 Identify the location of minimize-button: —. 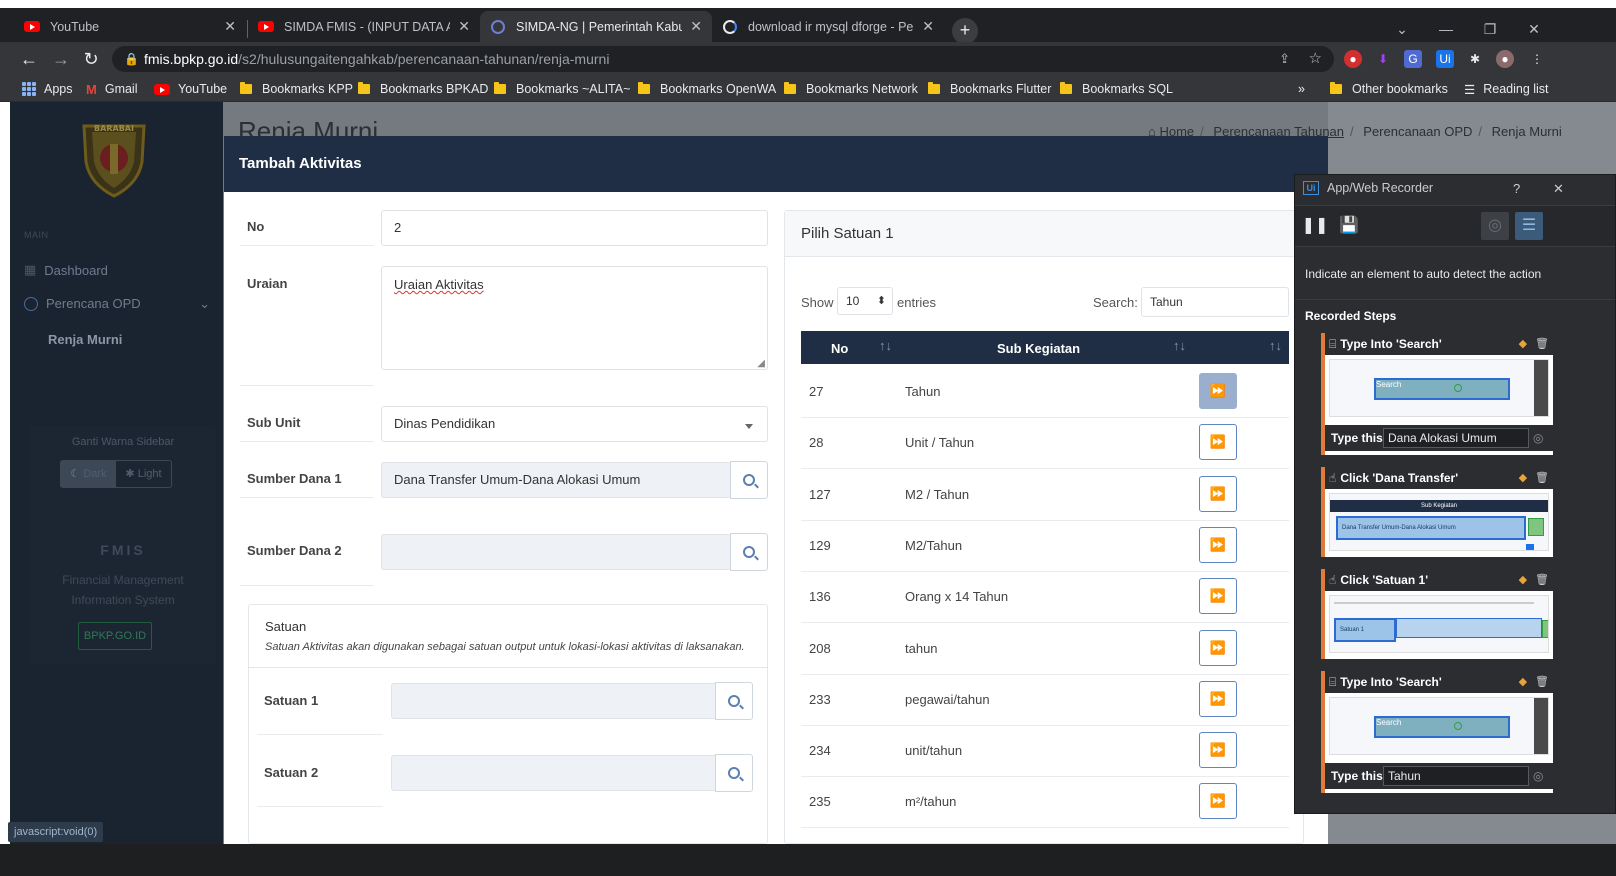
(1446, 29).